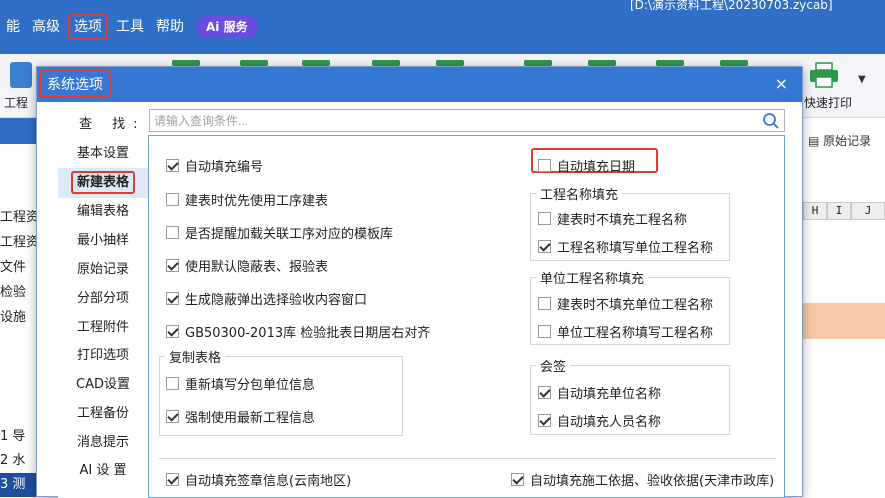 The image size is (885, 498). What do you see at coordinates (103, 385) in the screenshot?
I see `nav-cad-settings: CAD设置` at bounding box center [103, 385].